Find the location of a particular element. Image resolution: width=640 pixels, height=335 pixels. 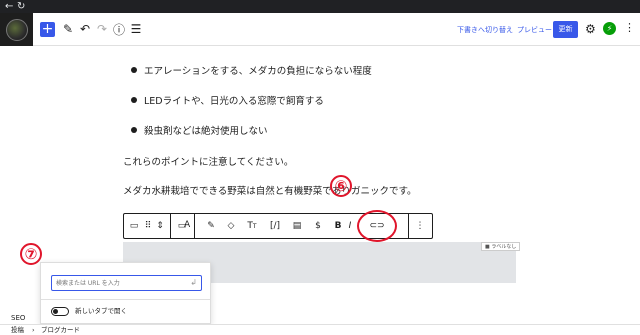

more-options-icon: ⋮ is located at coordinates (420, 226).